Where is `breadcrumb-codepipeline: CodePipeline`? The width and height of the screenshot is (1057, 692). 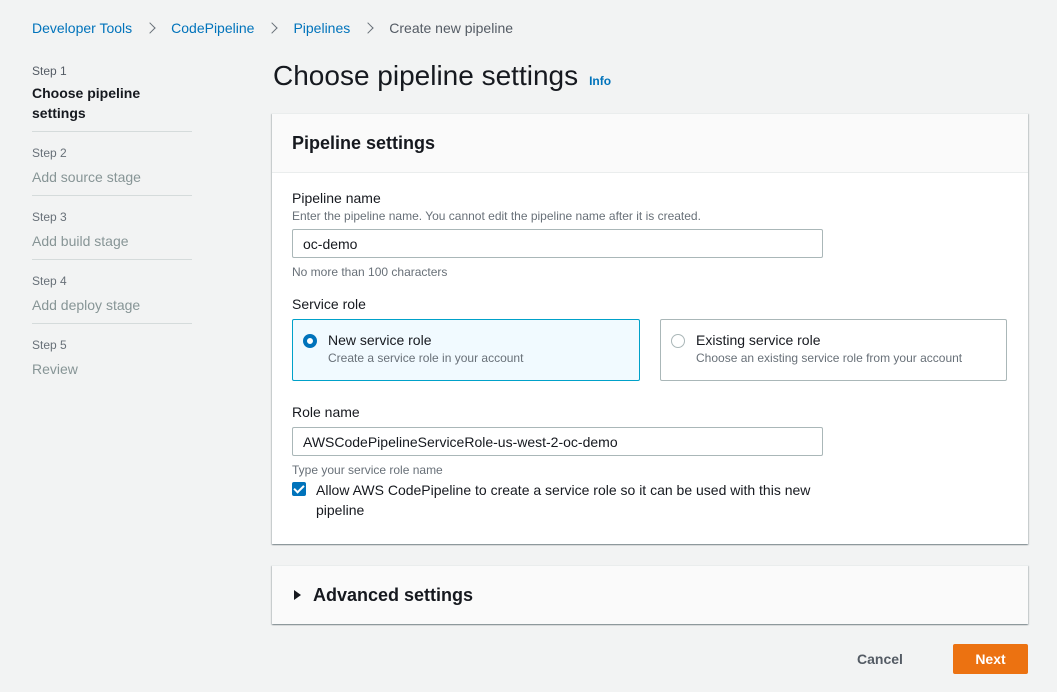 breadcrumb-codepipeline: CodePipeline is located at coordinates (212, 28).